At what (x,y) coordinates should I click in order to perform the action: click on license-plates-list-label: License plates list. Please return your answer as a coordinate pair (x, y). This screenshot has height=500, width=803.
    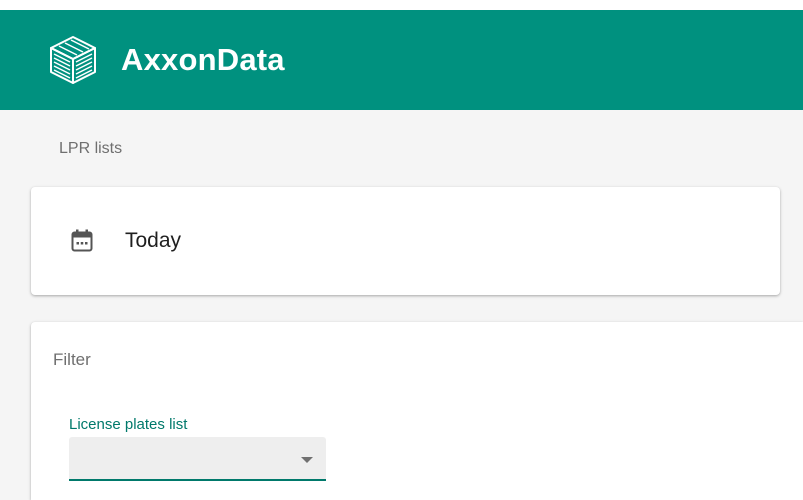
    Looking at the image, I should click on (128, 424).